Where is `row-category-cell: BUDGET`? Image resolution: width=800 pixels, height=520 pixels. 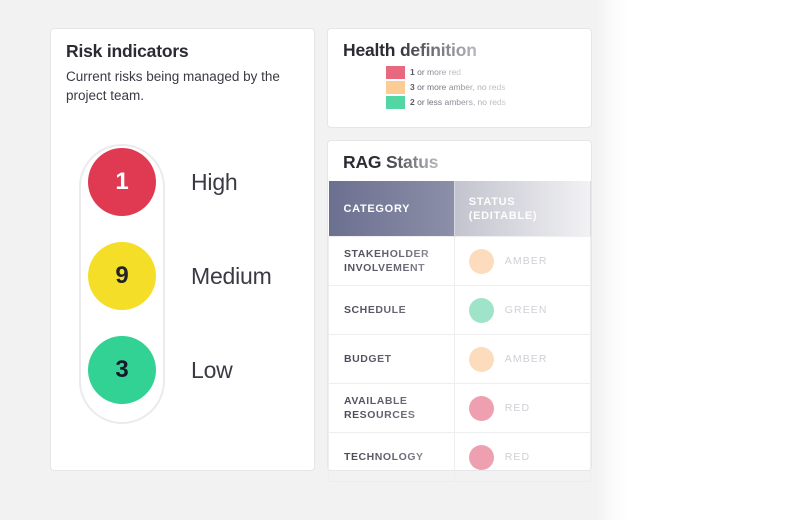
row-category-cell: BUDGET is located at coordinates (391, 359).